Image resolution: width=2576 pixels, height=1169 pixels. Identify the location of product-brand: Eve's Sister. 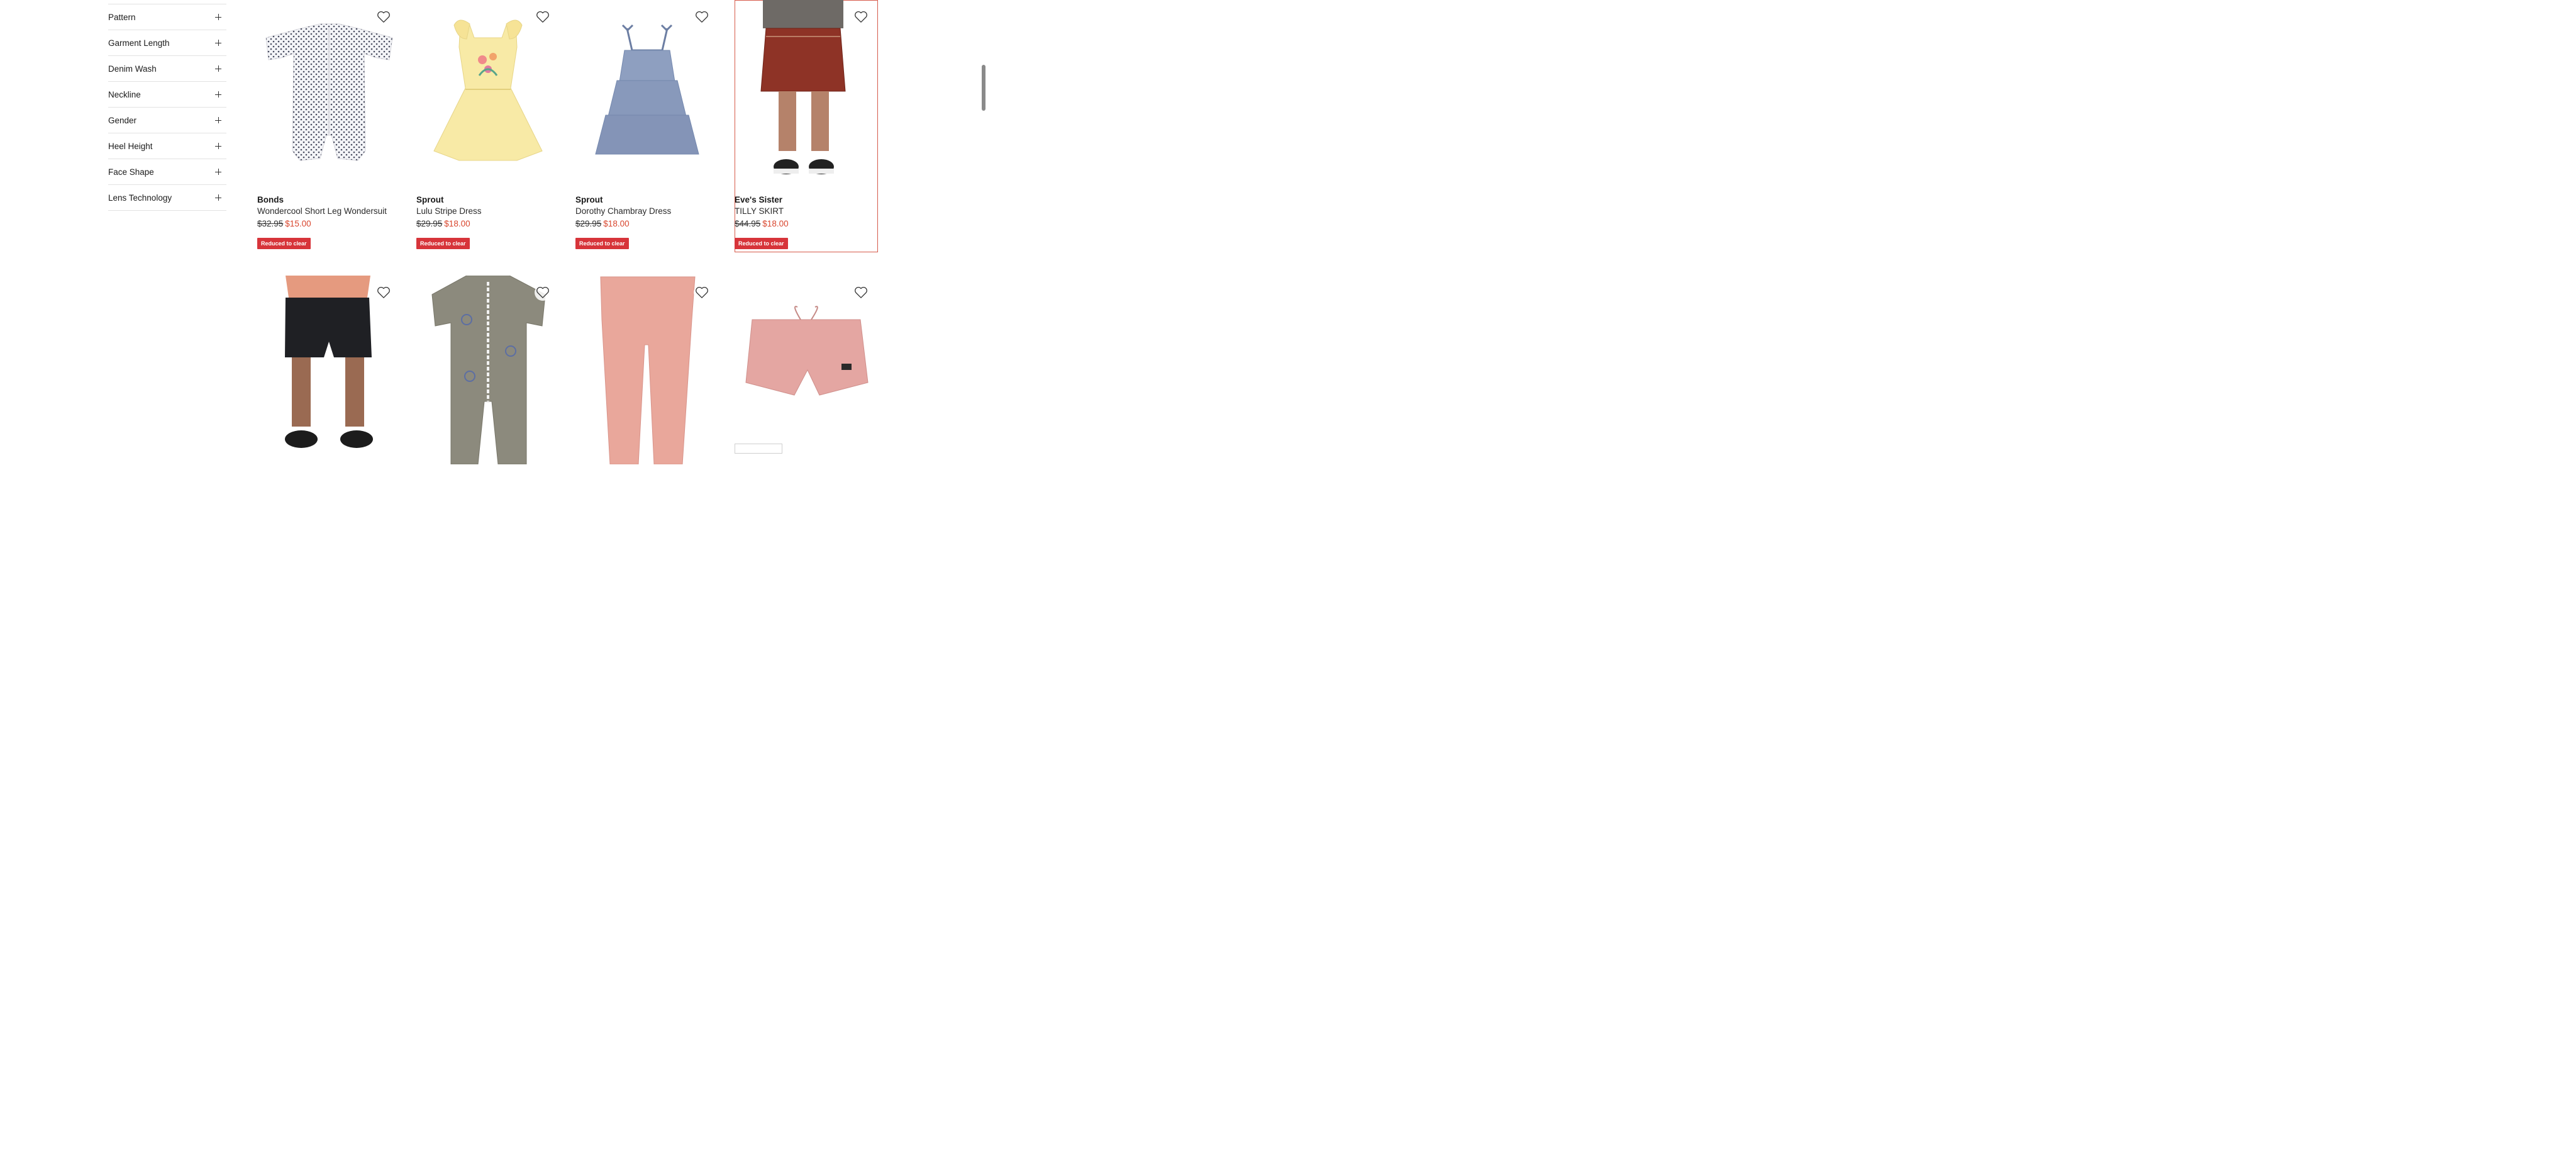
(759, 200).